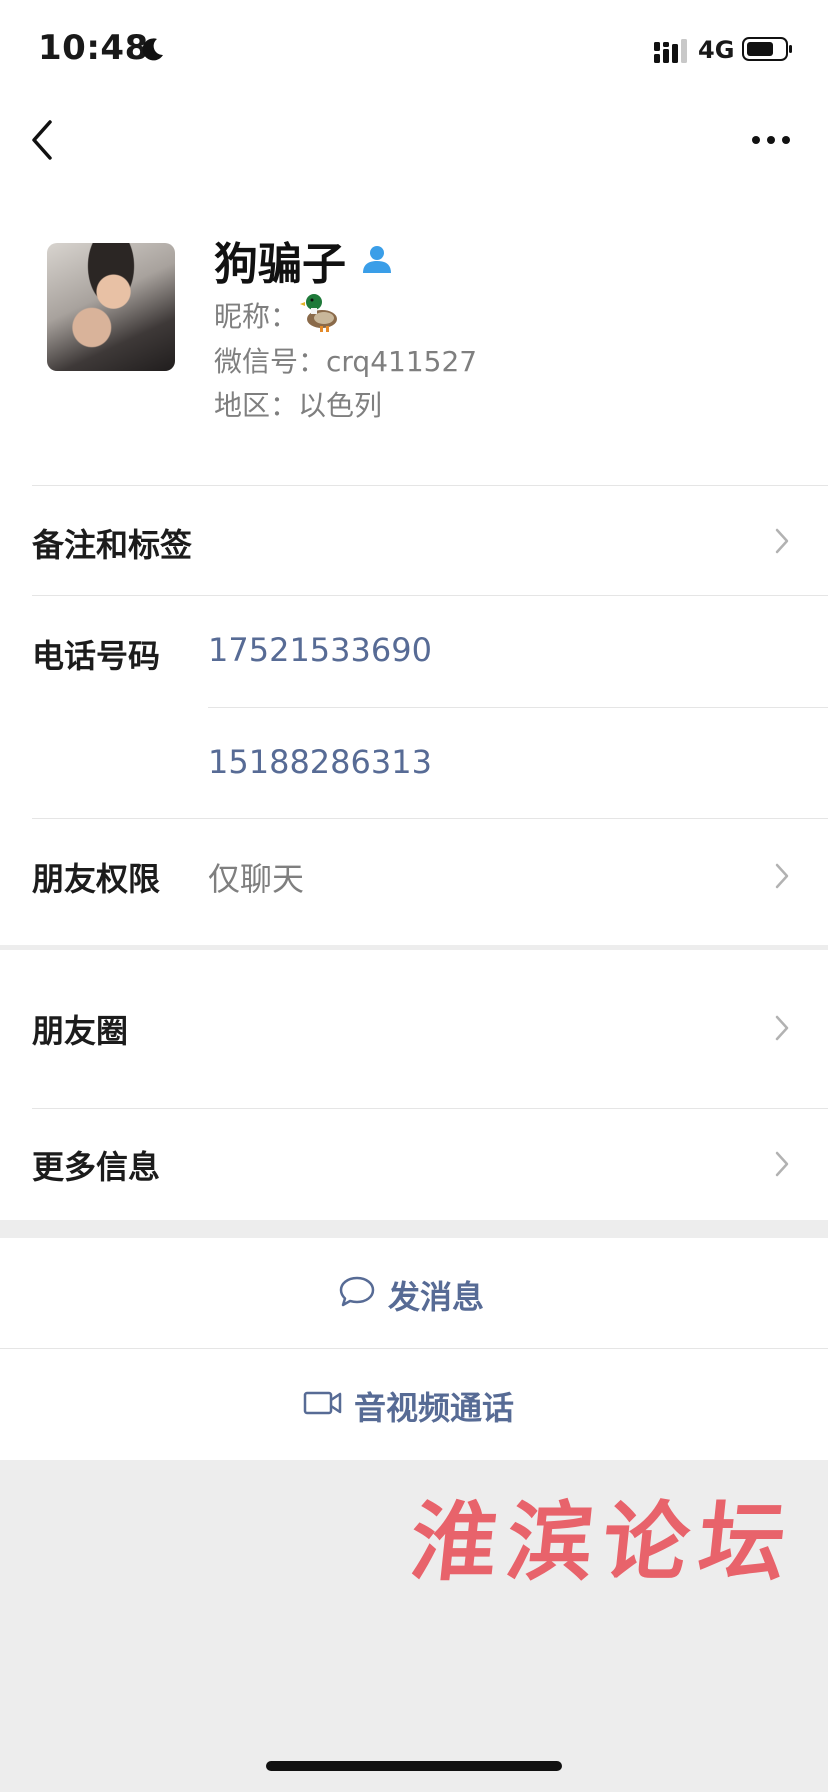 The image size is (828, 1792). I want to click on signal-icon, so click(670, 51).